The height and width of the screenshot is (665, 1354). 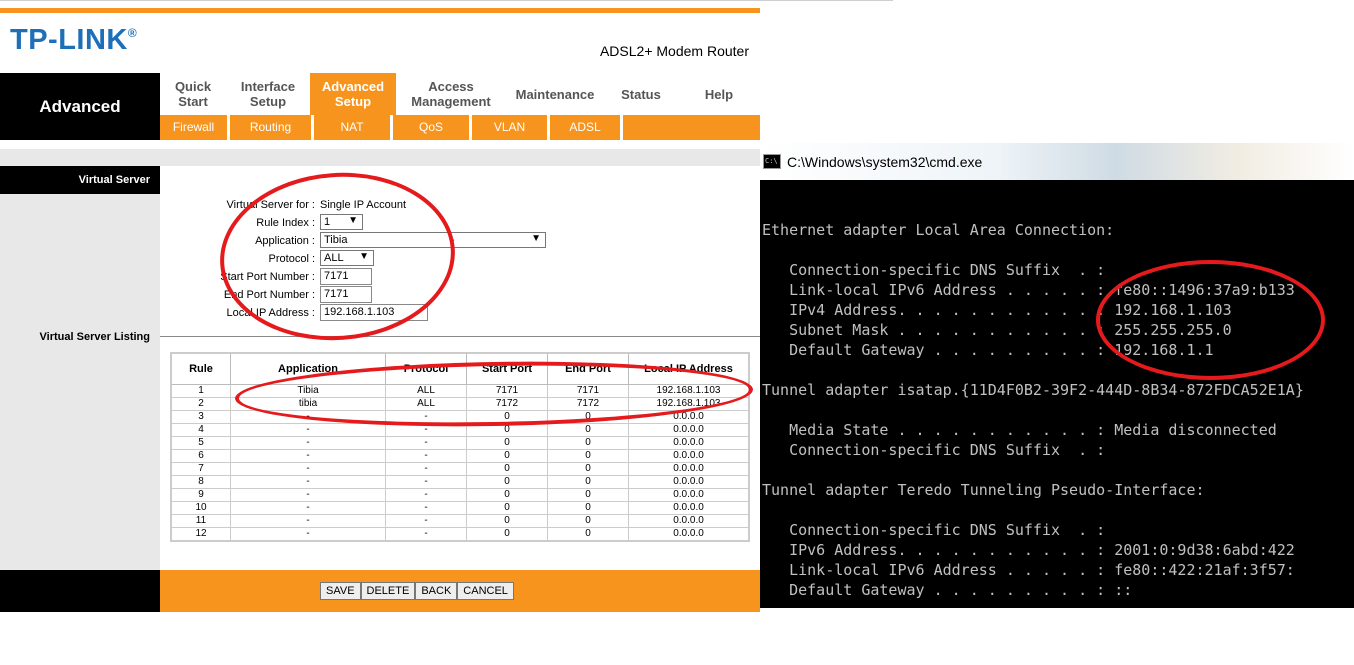 I want to click on cell-rule: 5, so click(x=200, y=443).